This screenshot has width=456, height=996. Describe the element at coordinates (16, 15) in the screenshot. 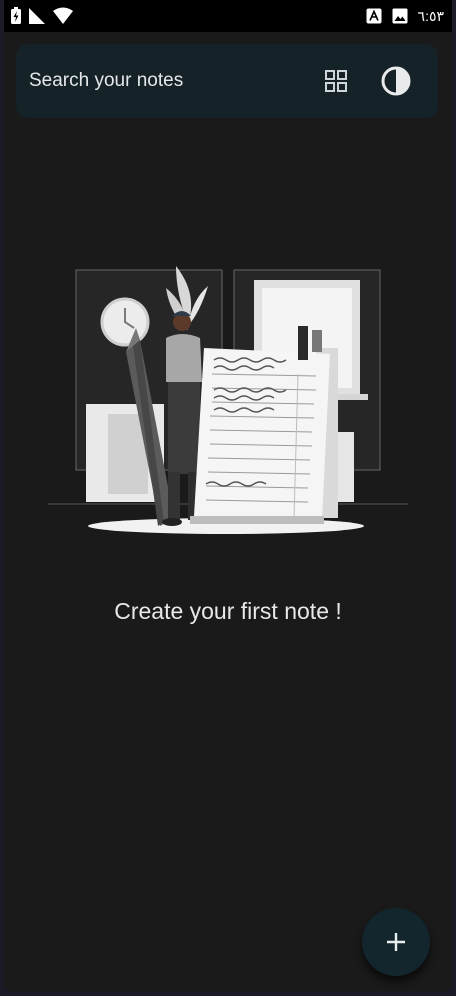

I see `battery-charging-icon` at that location.